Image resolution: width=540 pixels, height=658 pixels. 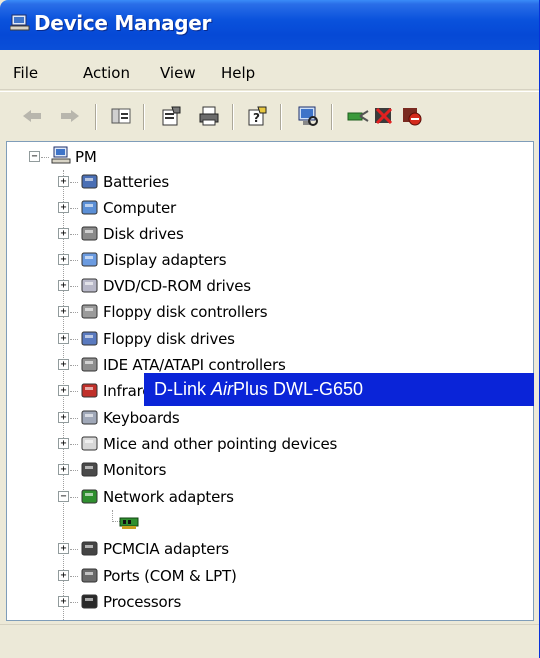 What do you see at coordinates (171, 116) in the screenshot?
I see `properties-icon` at bounding box center [171, 116].